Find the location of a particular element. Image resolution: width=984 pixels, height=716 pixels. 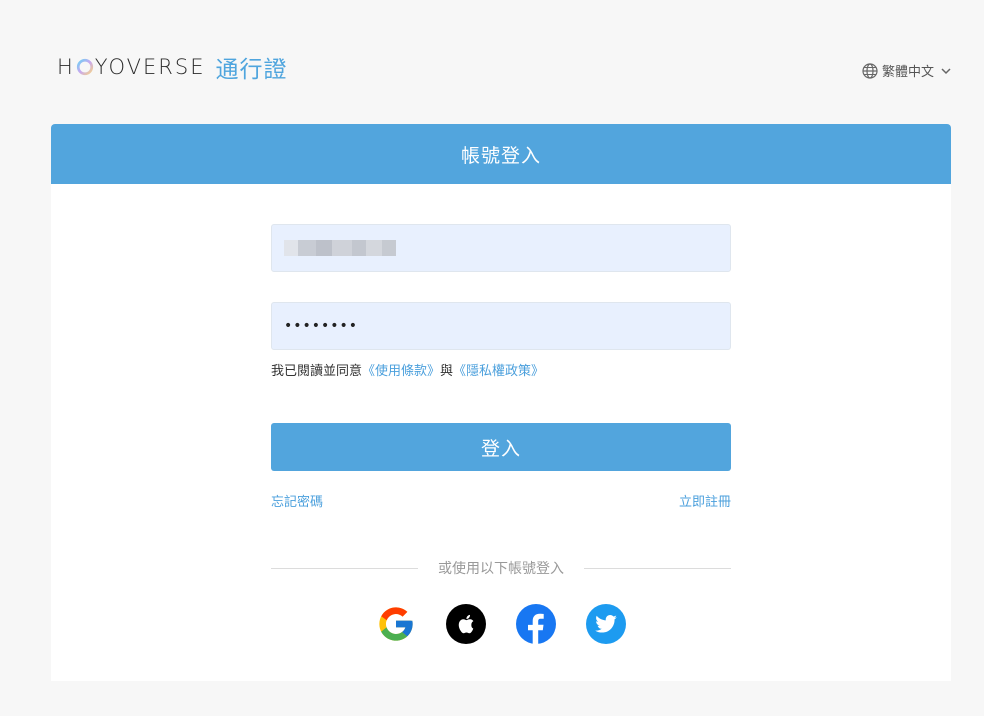

brand-wordmark: H YOVERSE is located at coordinates (131, 67).